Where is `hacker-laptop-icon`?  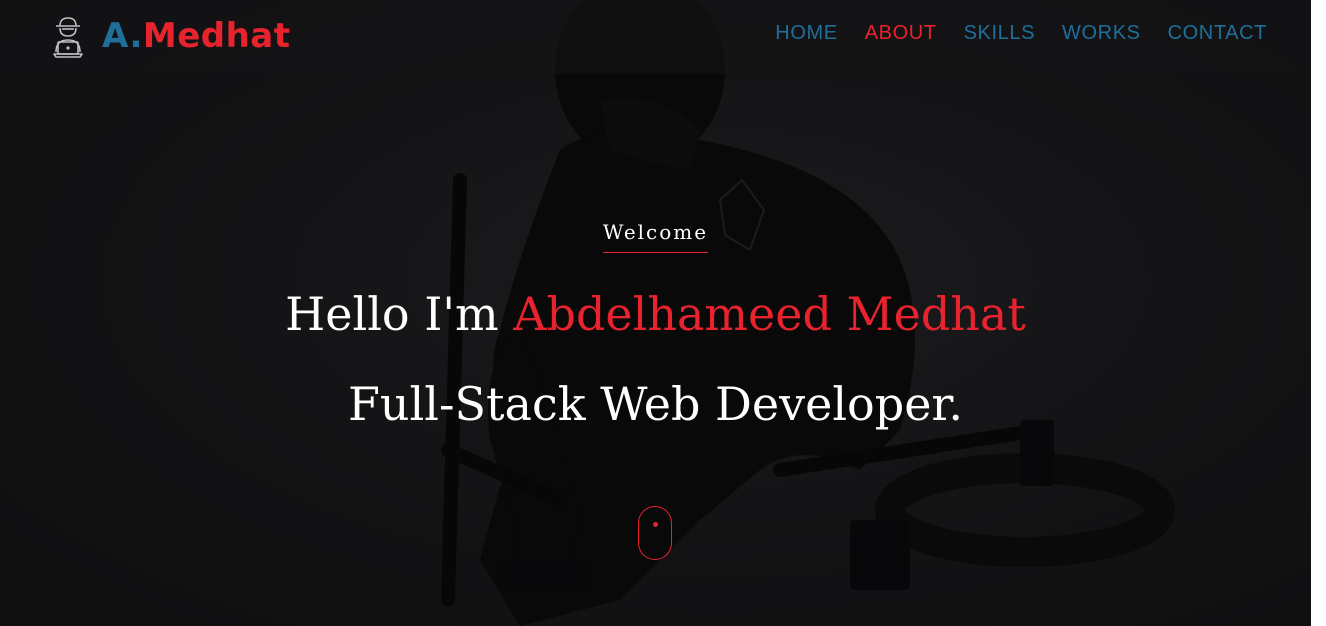
hacker-laptop-icon is located at coordinates (68, 37).